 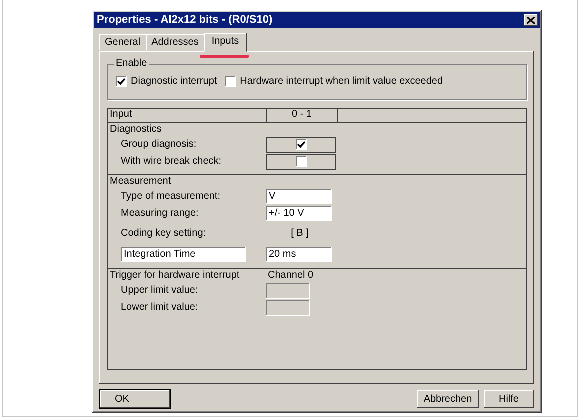 What do you see at coordinates (159, 144) in the screenshot?
I see `row-label: Group diagnosis:` at bounding box center [159, 144].